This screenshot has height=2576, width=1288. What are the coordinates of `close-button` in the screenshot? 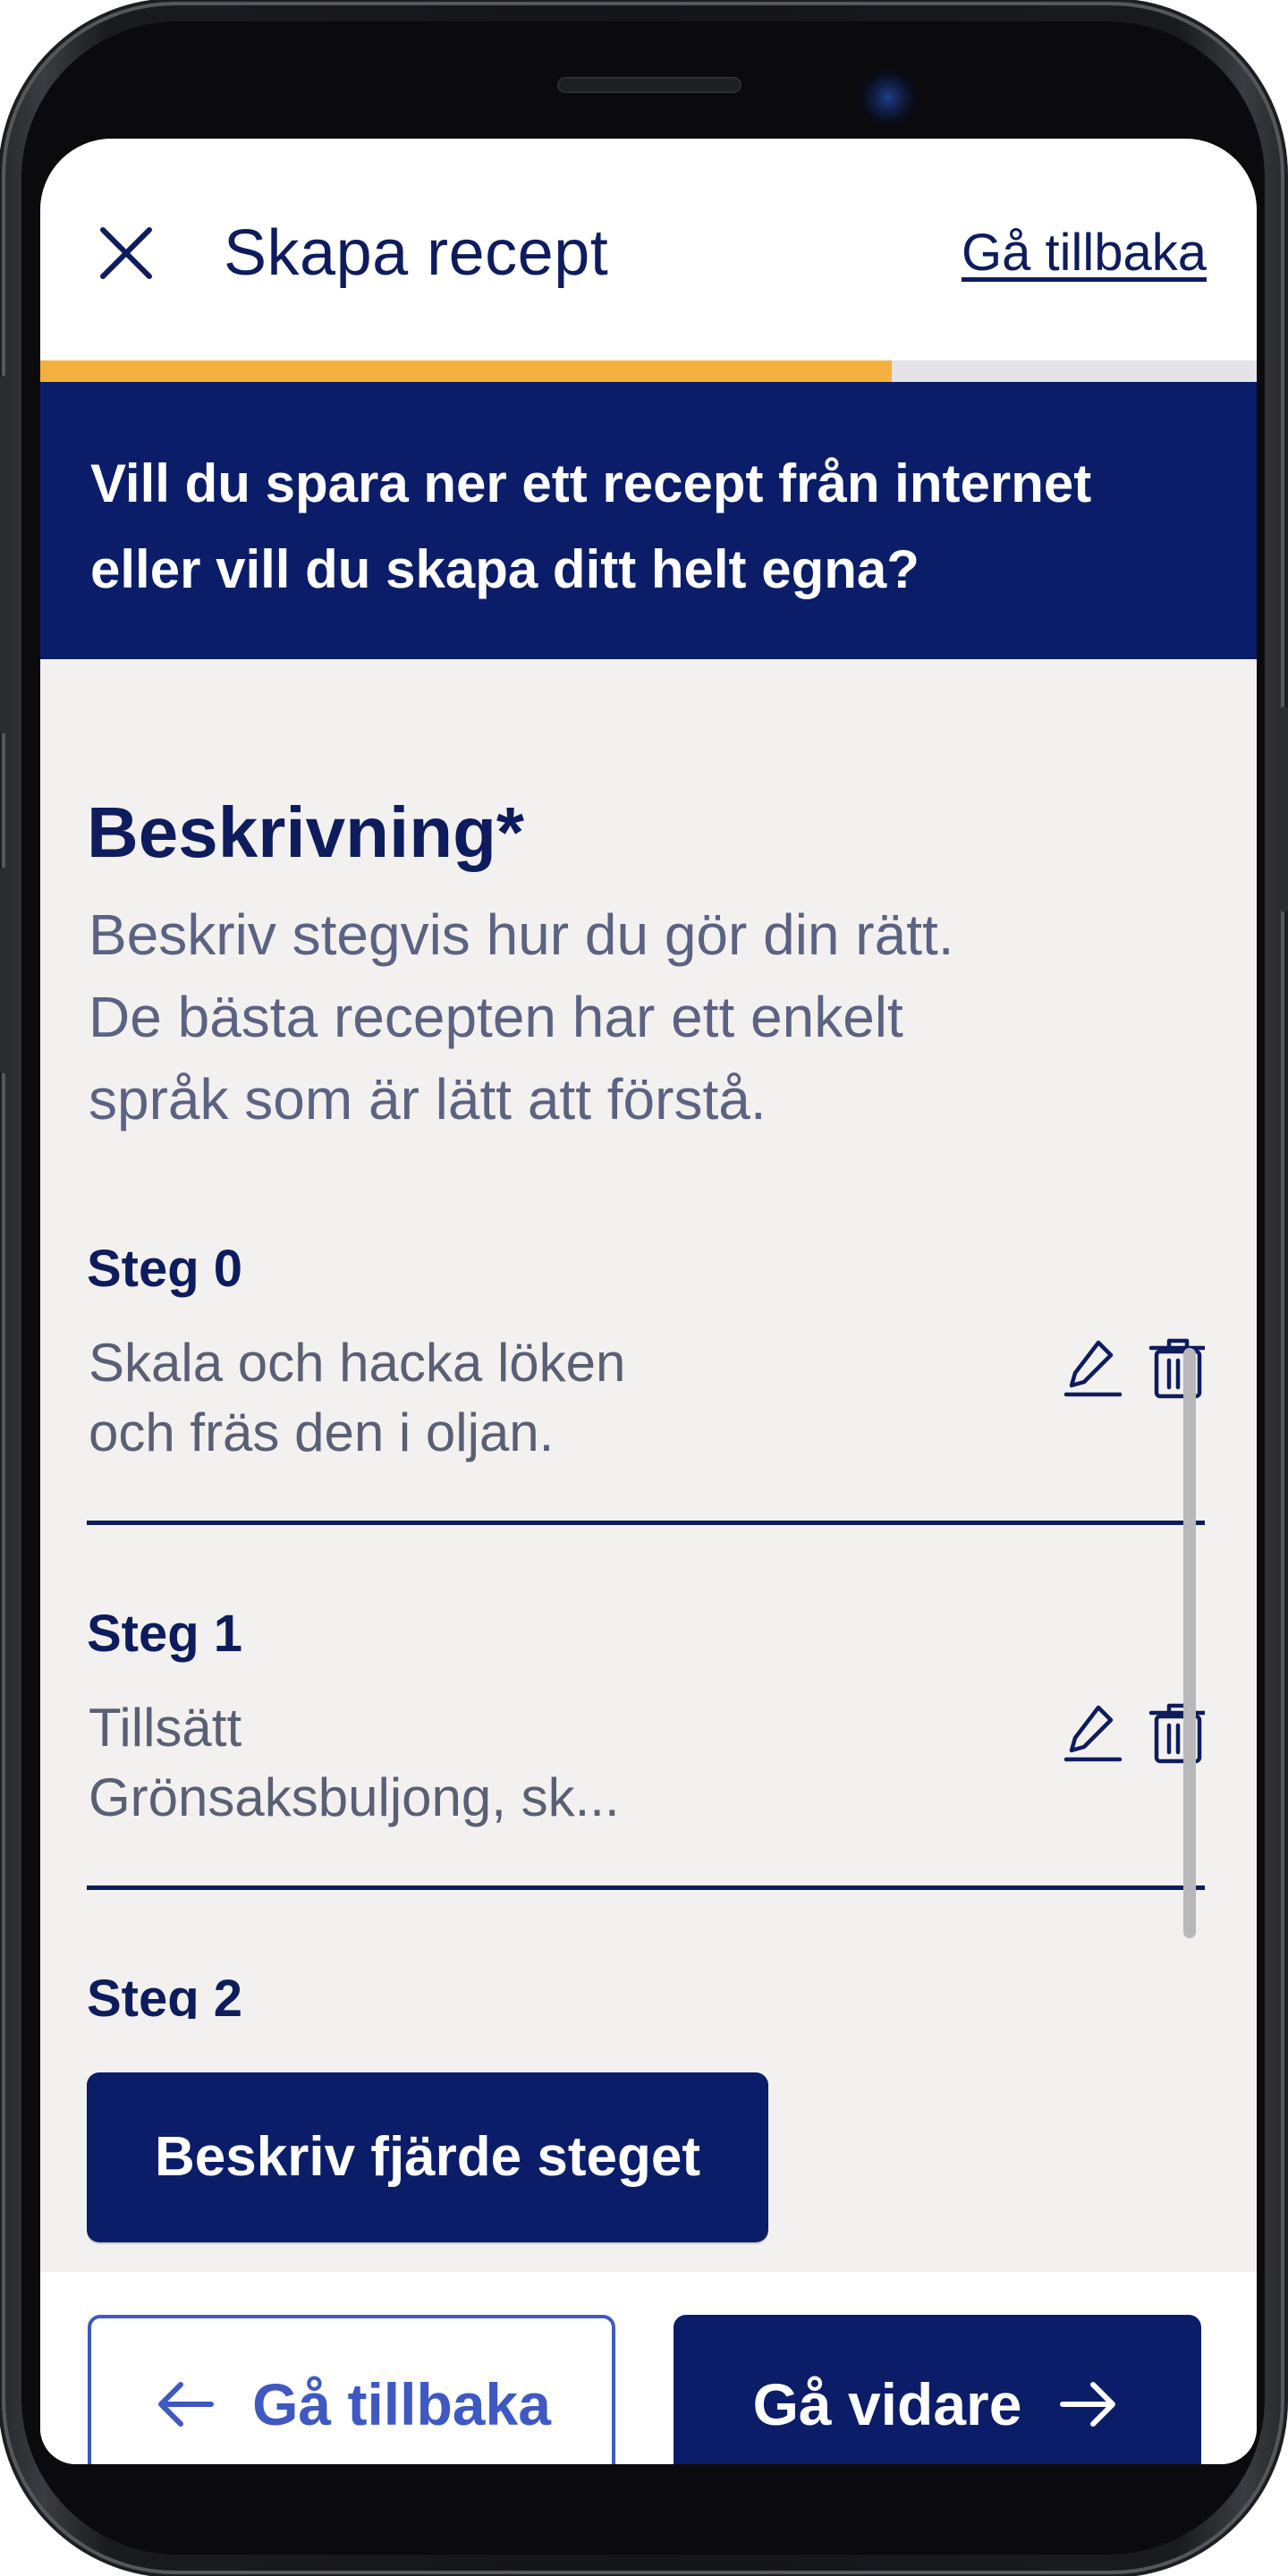 It's located at (126, 253).